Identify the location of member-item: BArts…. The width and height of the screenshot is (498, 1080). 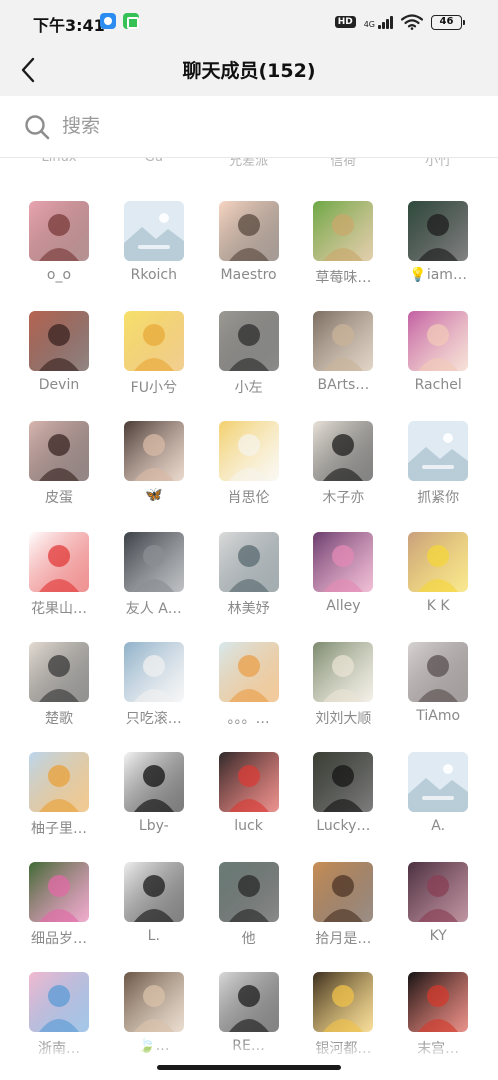
(343, 361).